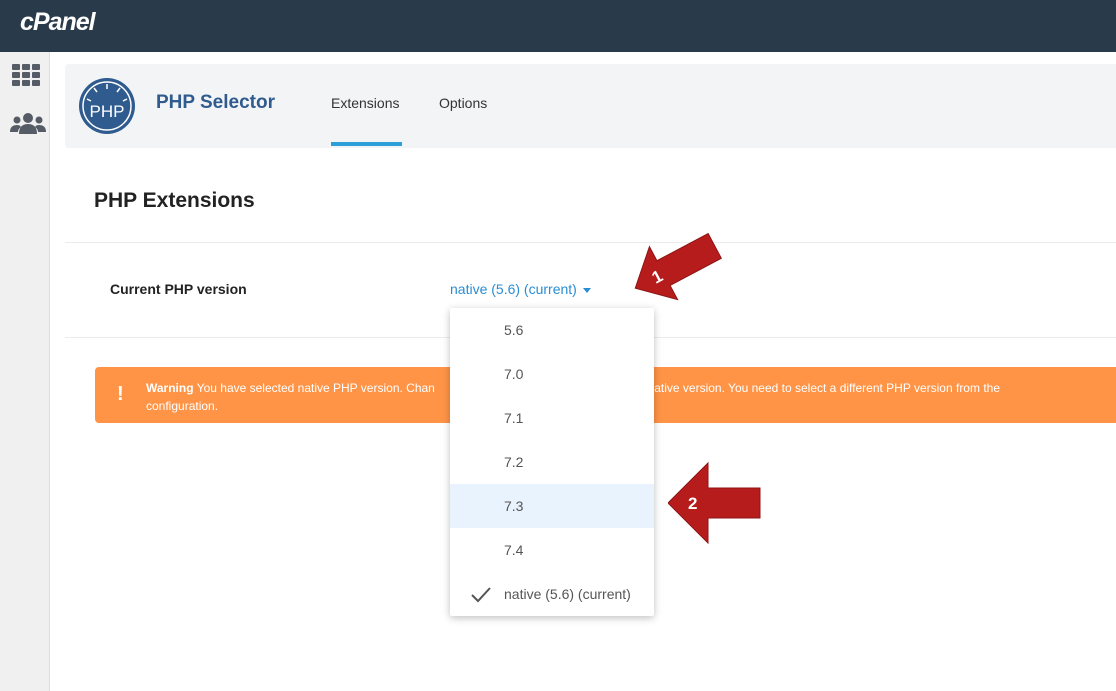 This screenshot has height=691, width=1116. Describe the element at coordinates (513, 289) in the screenshot. I see `version-value: native (5.6) (current)` at that location.